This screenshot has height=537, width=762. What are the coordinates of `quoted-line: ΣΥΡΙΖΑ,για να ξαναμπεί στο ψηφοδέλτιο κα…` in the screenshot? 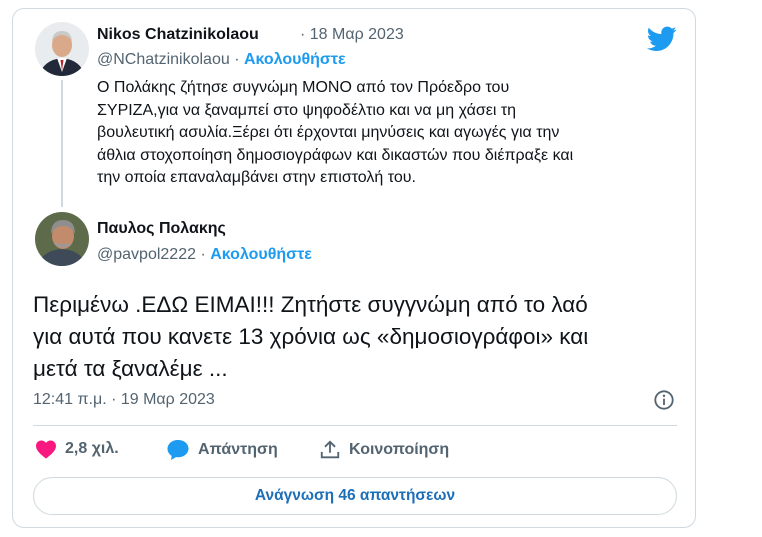 It's located at (307, 110).